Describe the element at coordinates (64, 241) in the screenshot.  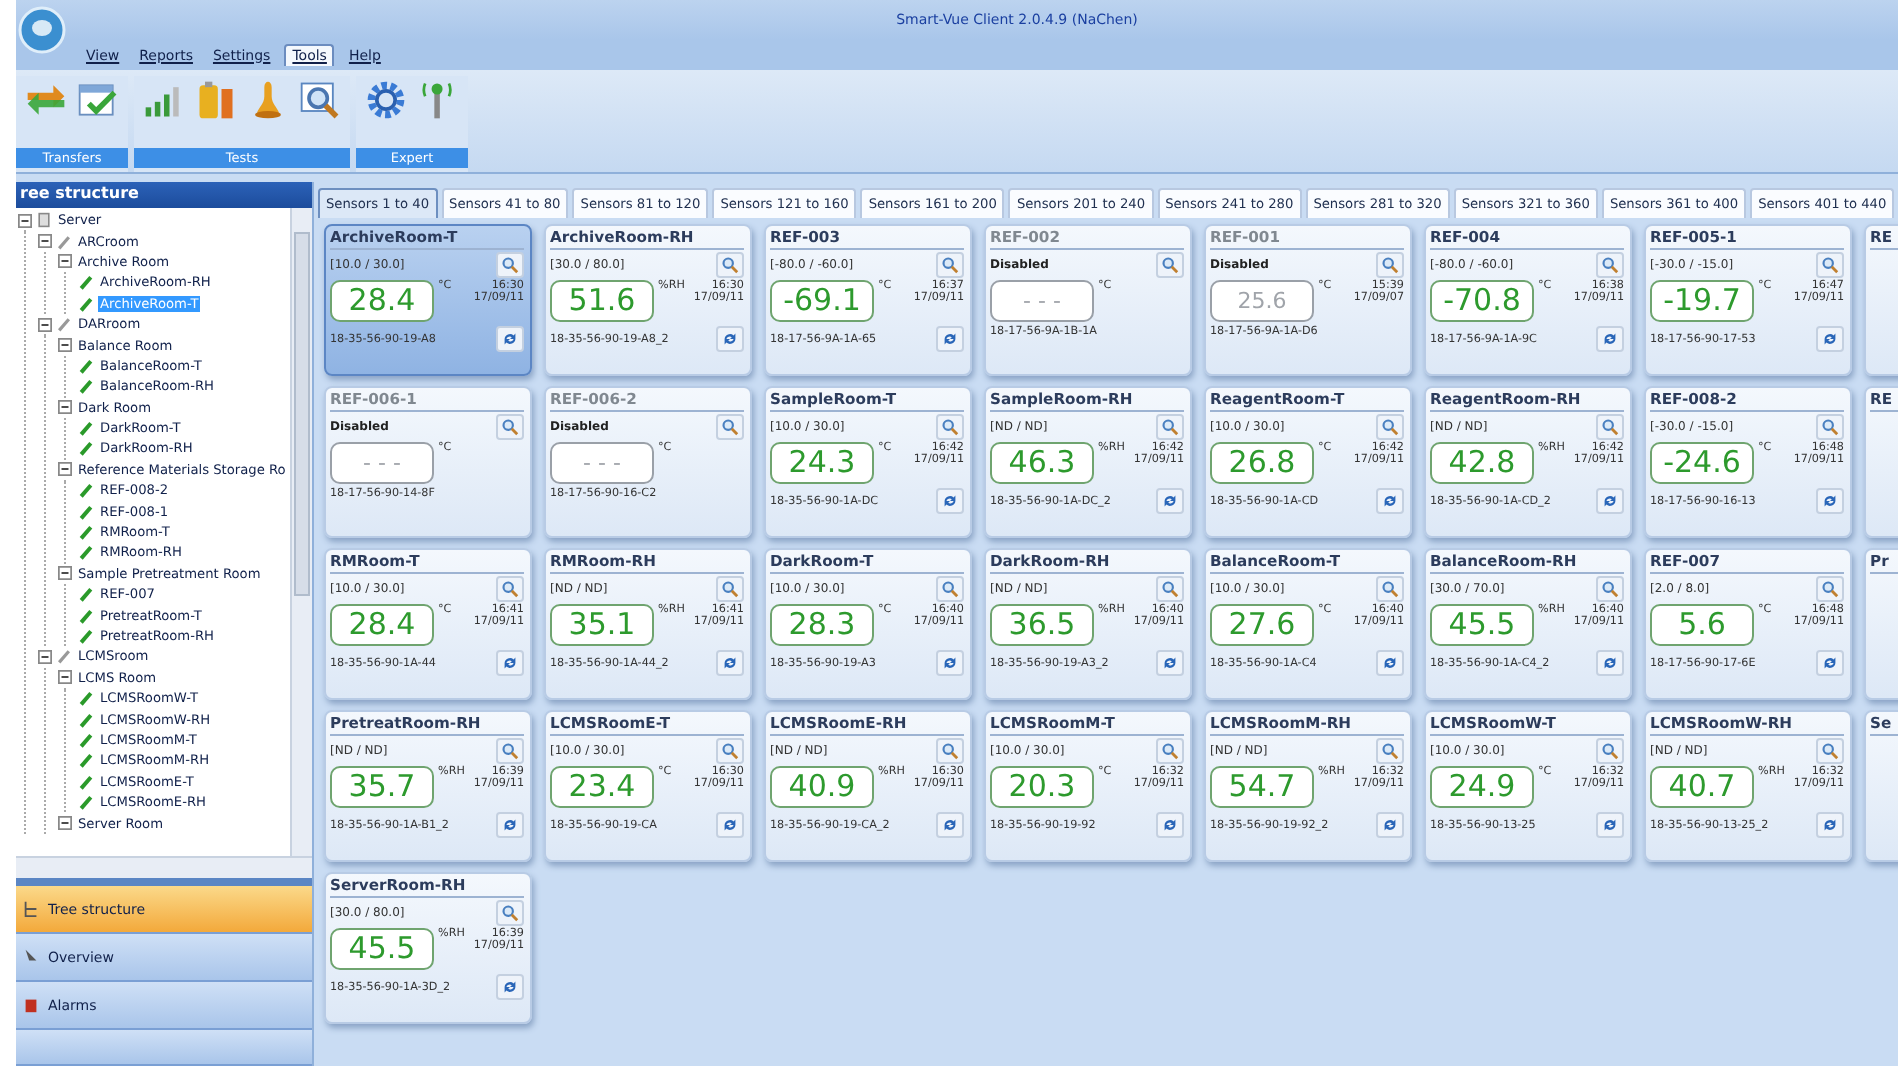
I see `probe-icon` at that location.